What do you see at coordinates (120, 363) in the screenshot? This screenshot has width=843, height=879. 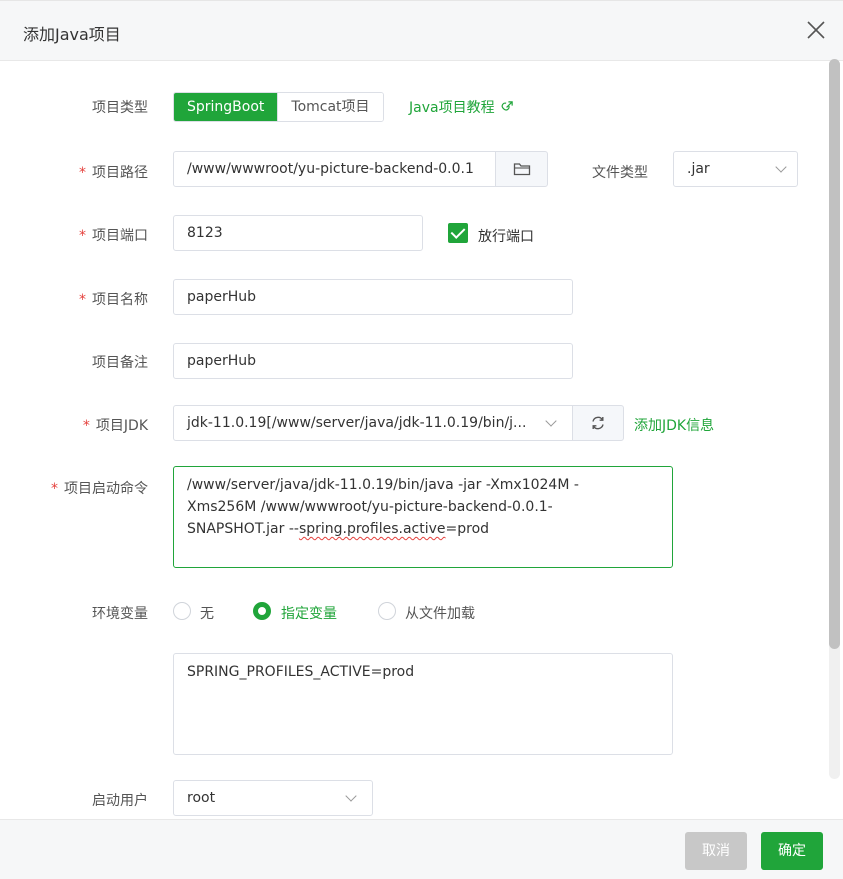 I see `project-remark-label: 项目备注` at bounding box center [120, 363].